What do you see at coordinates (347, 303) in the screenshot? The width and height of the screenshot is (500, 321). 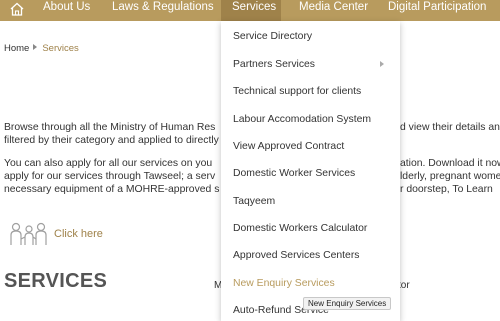 I see `tooltip: New Enquiry Services` at bounding box center [347, 303].